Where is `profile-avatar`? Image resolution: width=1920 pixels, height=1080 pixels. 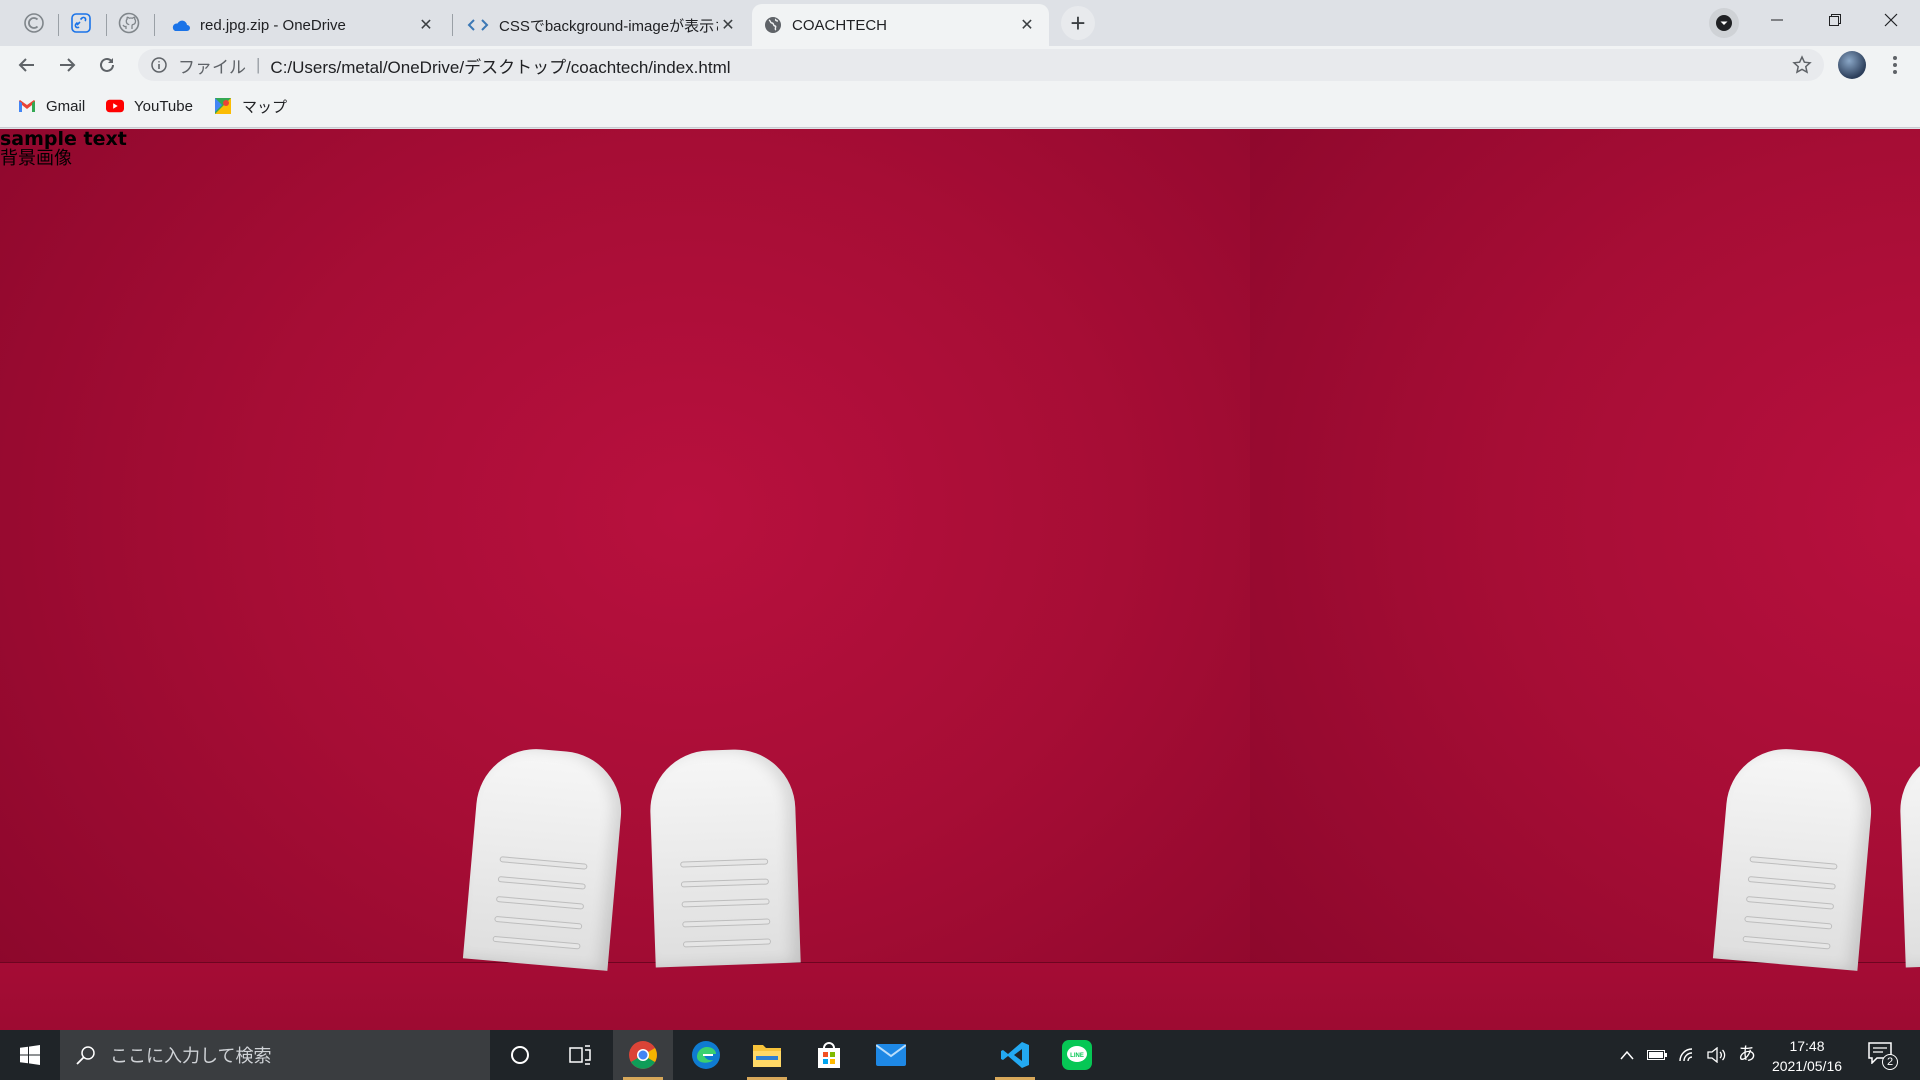
profile-avatar is located at coordinates (1852, 65).